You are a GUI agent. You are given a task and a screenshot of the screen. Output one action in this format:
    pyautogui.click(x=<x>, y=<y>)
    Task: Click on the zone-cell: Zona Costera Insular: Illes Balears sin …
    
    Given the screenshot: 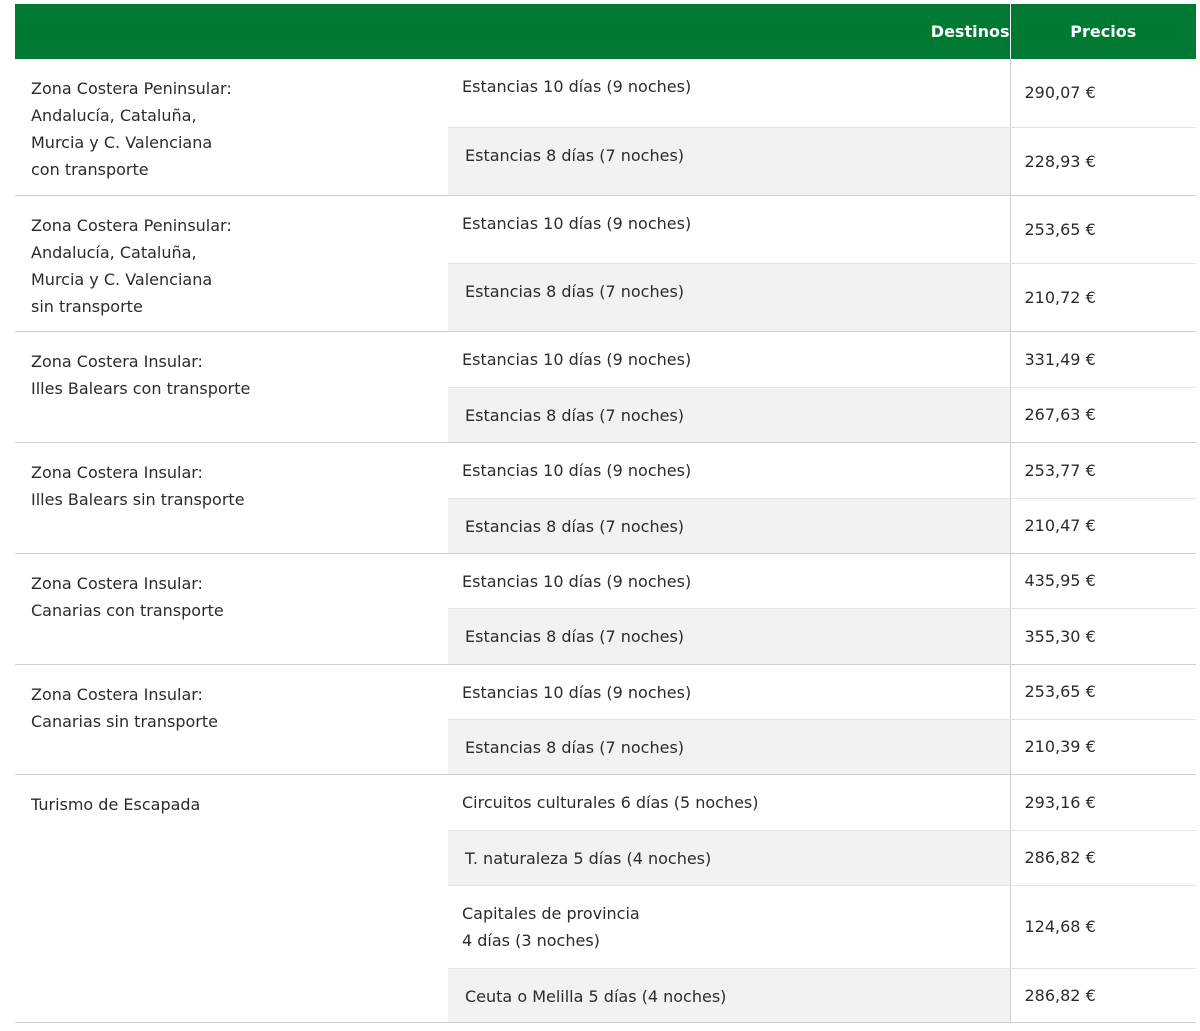 What is the action you would take?
    pyautogui.click(x=231, y=498)
    